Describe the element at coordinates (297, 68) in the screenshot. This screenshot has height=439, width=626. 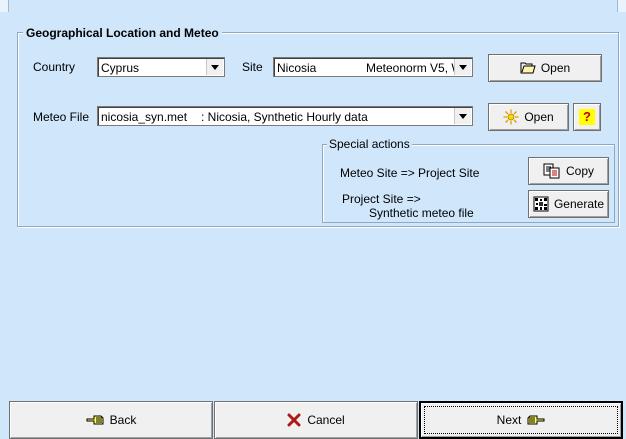
I see `site-value: Nicosia` at that location.